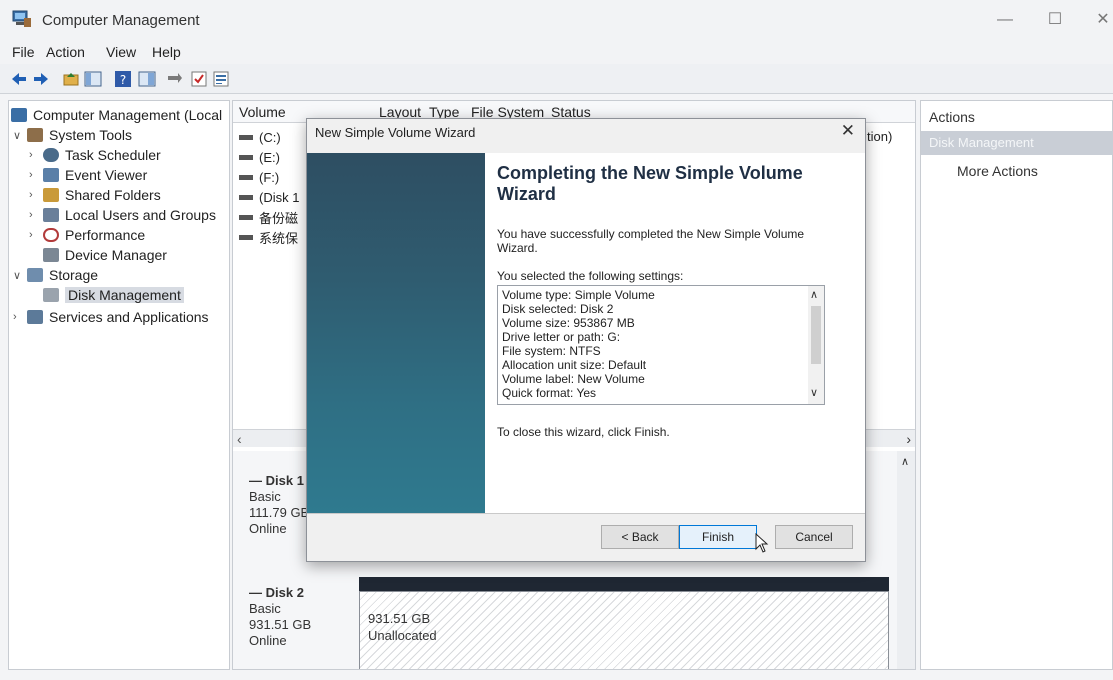 The height and width of the screenshot is (680, 1113). What do you see at coordinates (95, 155) in the screenshot?
I see `tree-item-task-scheduler: › Task Scheduler` at bounding box center [95, 155].